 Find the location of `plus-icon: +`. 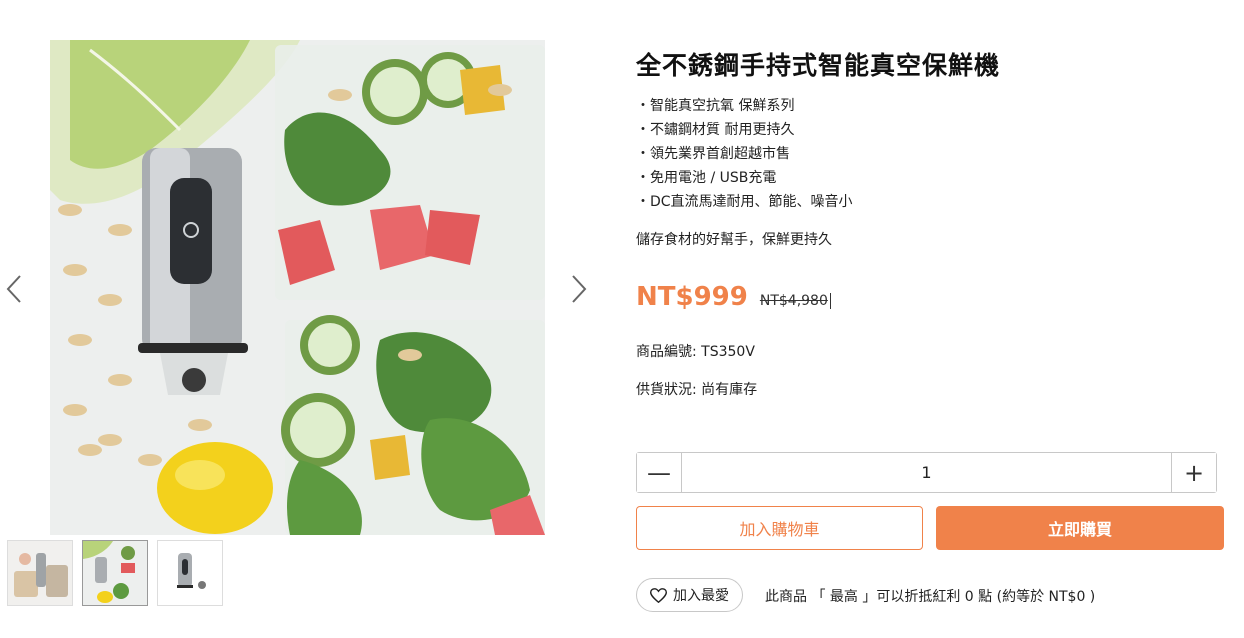

plus-icon: + is located at coordinates (1194, 472).